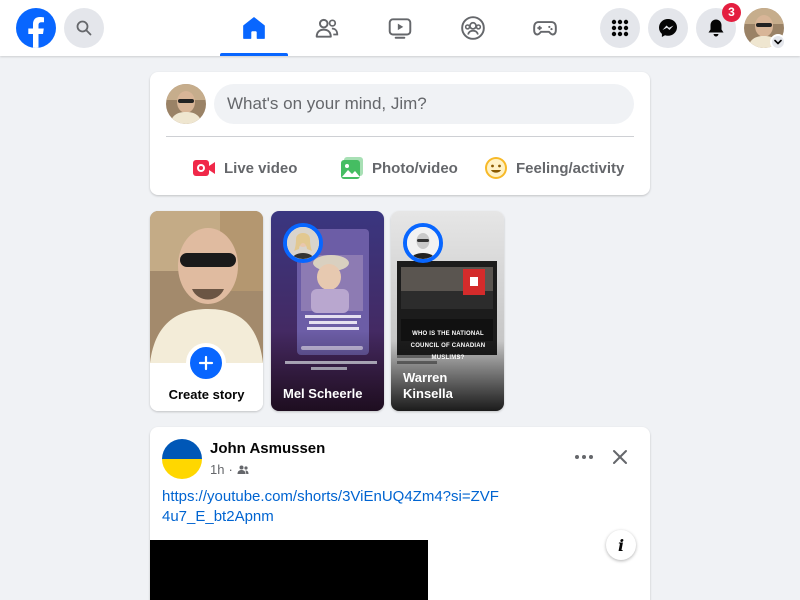 Image resolution: width=800 pixels, height=600 pixels. What do you see at coordinates (267, 448) in the screenshot?
I see `post-author-name: John Asmussen` at bounding box center [267, 448].